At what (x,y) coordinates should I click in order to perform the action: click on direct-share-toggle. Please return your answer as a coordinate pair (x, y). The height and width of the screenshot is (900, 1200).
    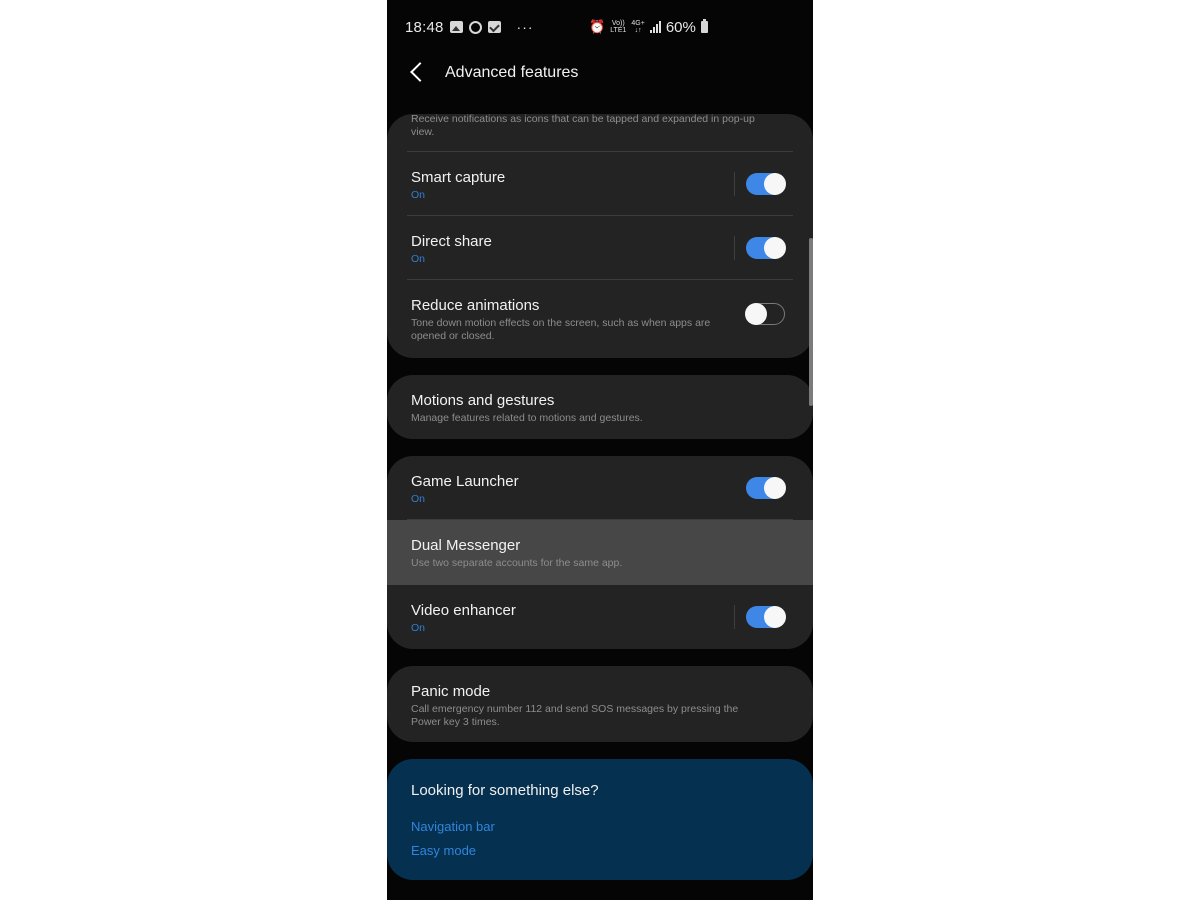
    Looking at the image, I should click on (766, 248).